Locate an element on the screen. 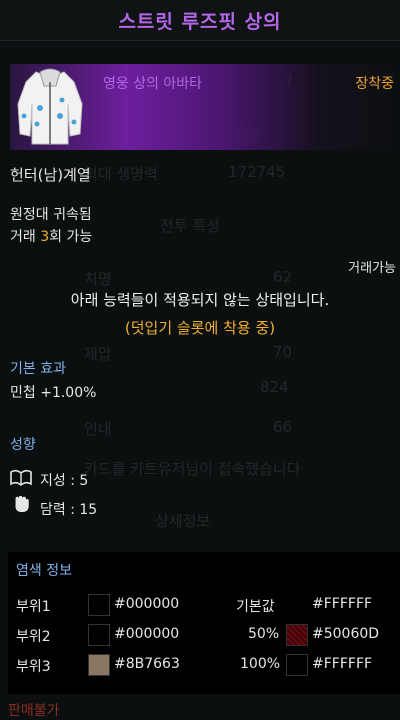 This screenshot has width=400, height=720. dye-row: 부위3 #8B7663 100% #FFFFFF is located at coordinates (204, 666).